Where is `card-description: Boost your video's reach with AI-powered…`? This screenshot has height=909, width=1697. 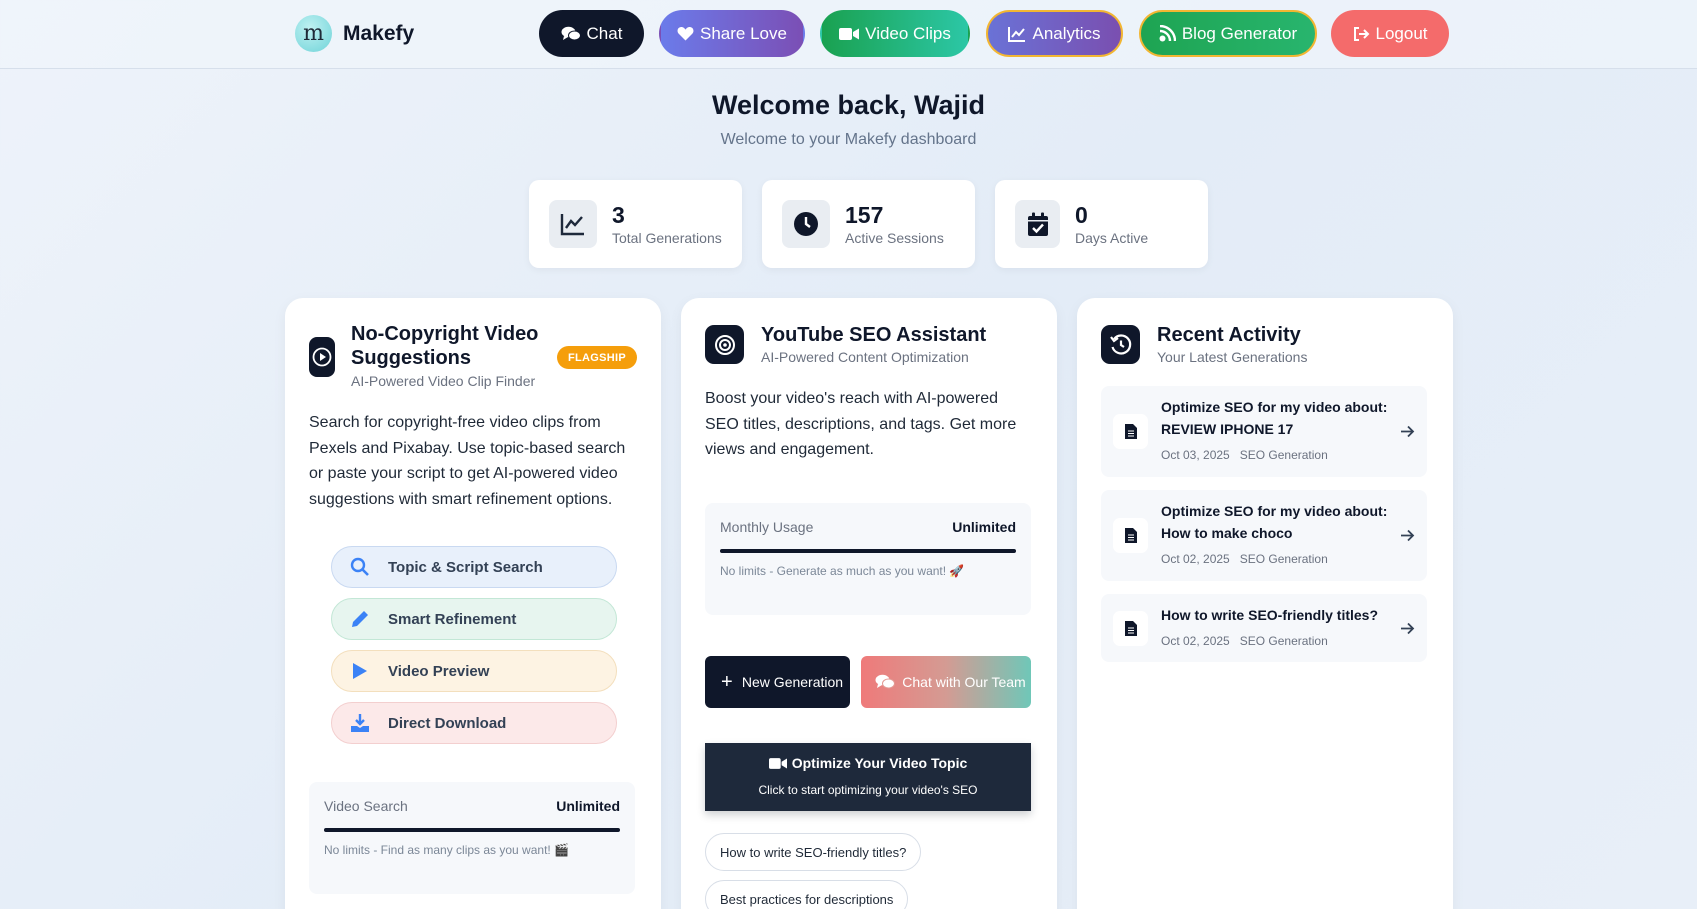
card-description: Boost your video's reach with AI-powered… is located at coordinates (861, 424).